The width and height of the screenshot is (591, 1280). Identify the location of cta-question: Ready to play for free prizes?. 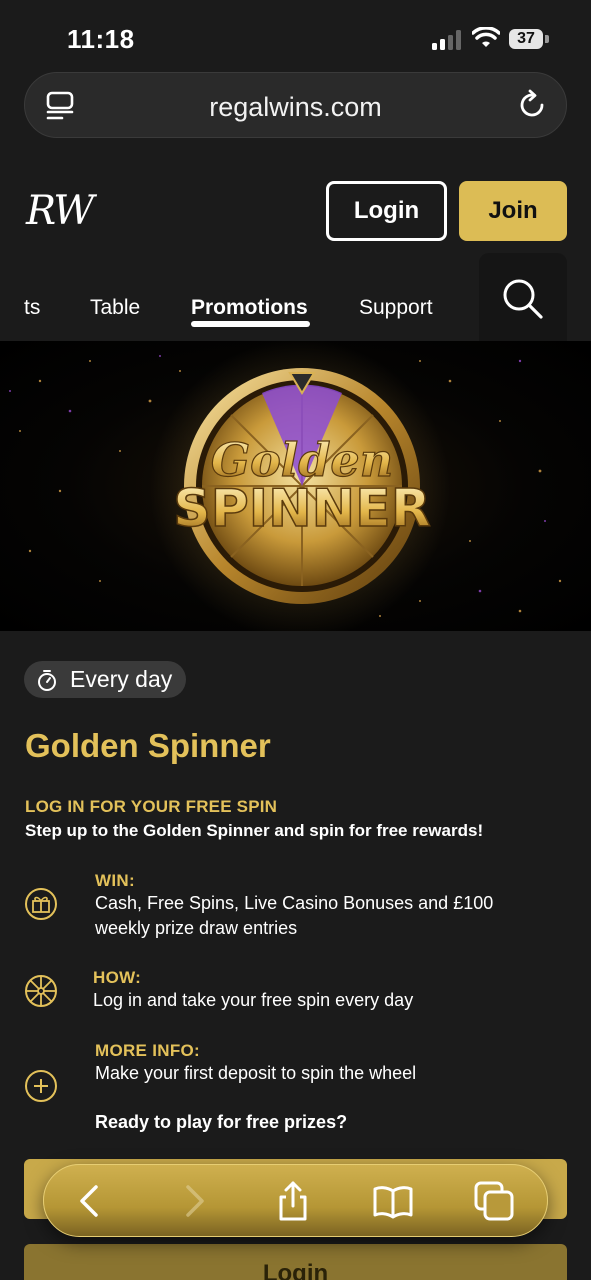
(221, 1122).